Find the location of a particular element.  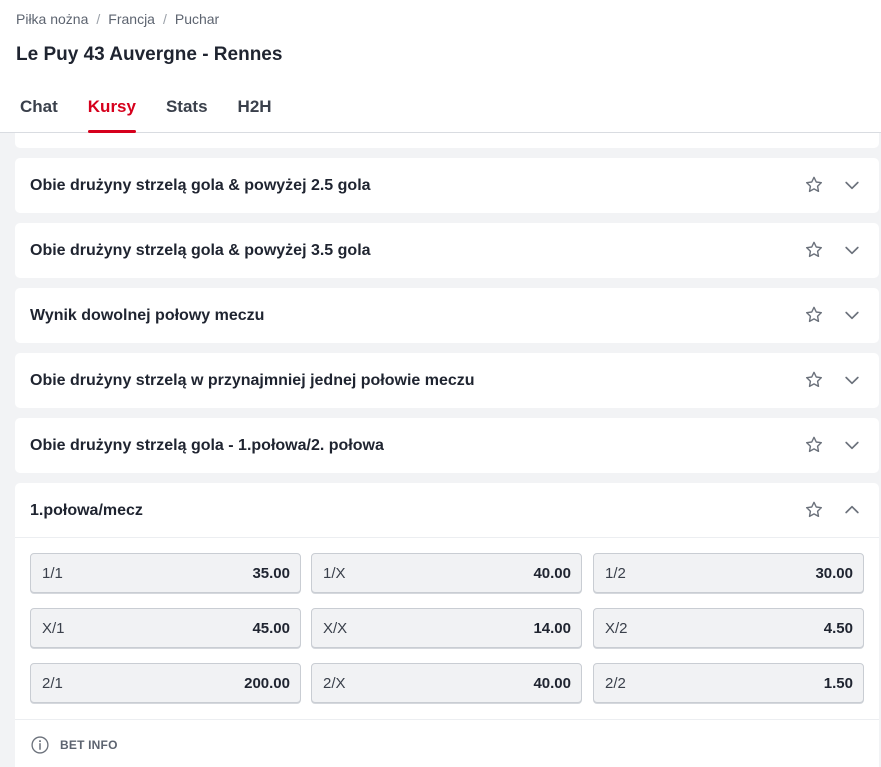

info-icon is located at coordinates (40, 745).